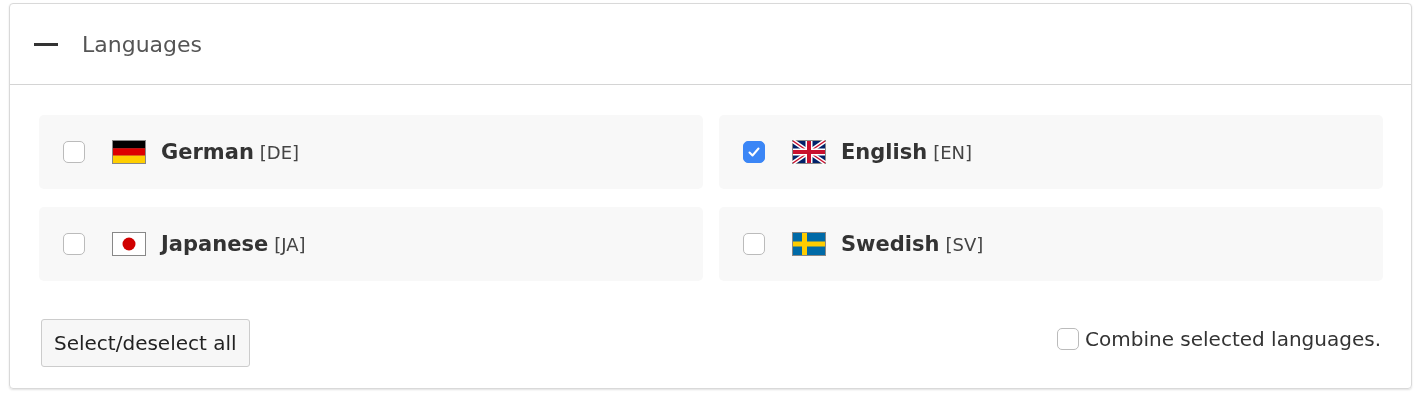 The height and width of the screenshot is (400, 1420). What do you see at coordinates (145, 343) in the screenshot?
I see `select-all-button: Select/deselect all` at bounding box center [145, 343].